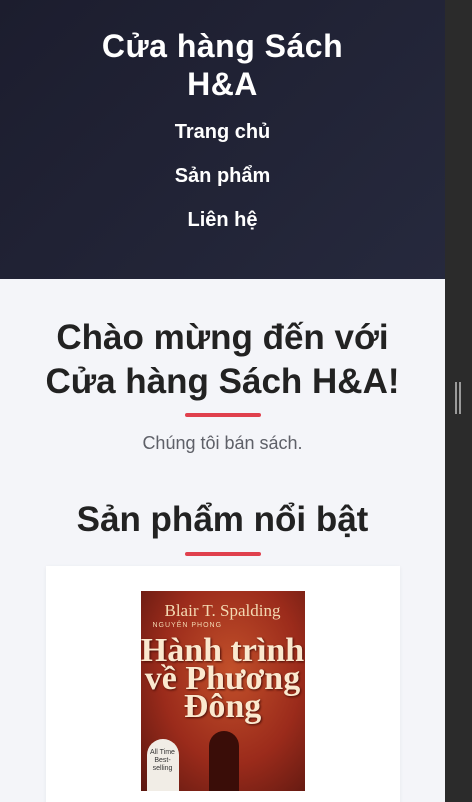  I want to click on cover-translator: NGUYÊN PHONG, so click(187, 625).